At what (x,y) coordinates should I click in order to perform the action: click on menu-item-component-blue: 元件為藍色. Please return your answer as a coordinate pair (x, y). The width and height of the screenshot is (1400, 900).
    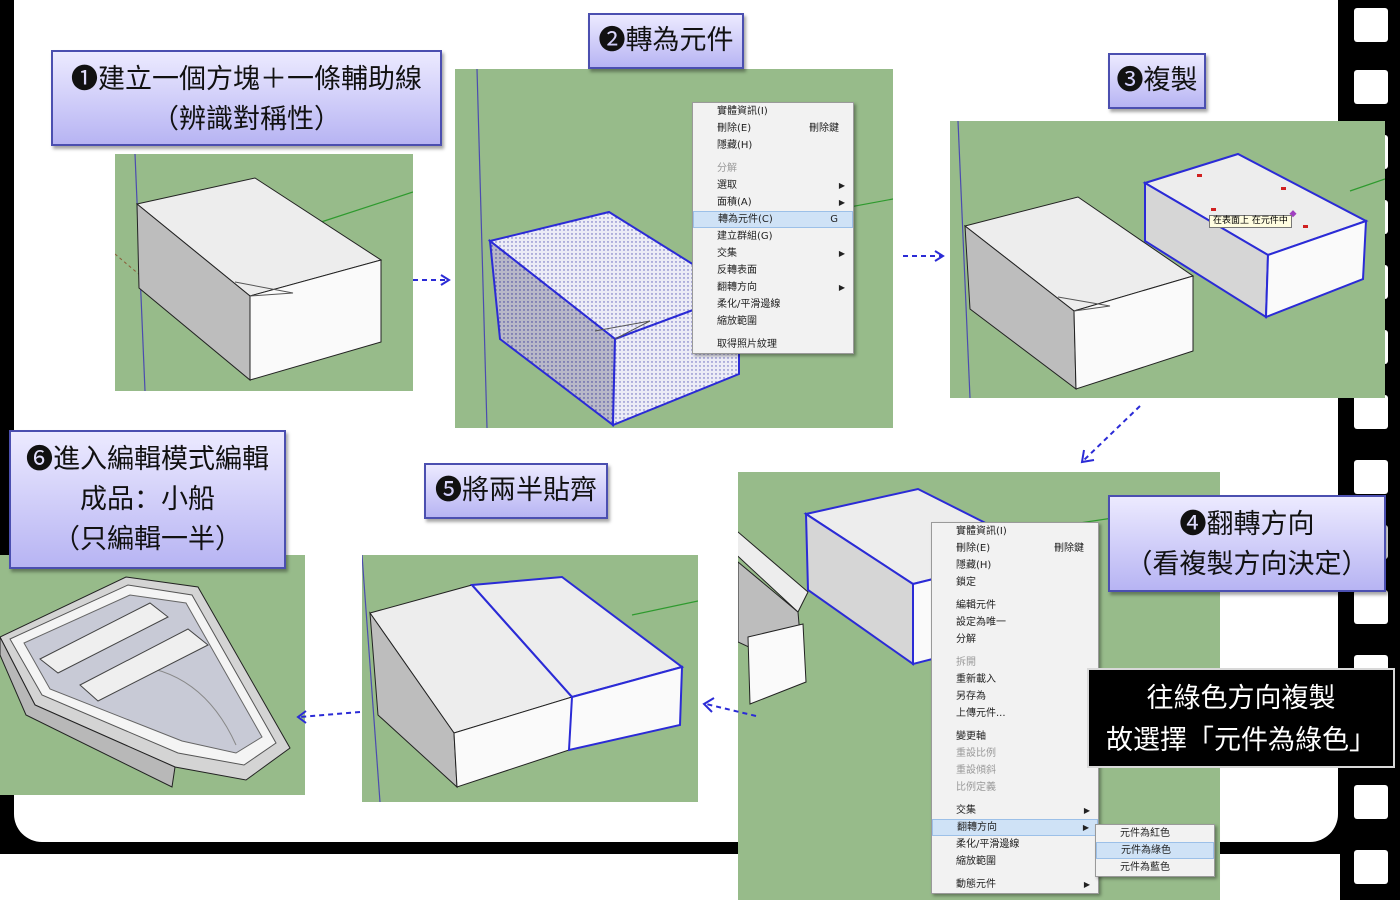
    Looking at the image, I should click on (1155, 867).